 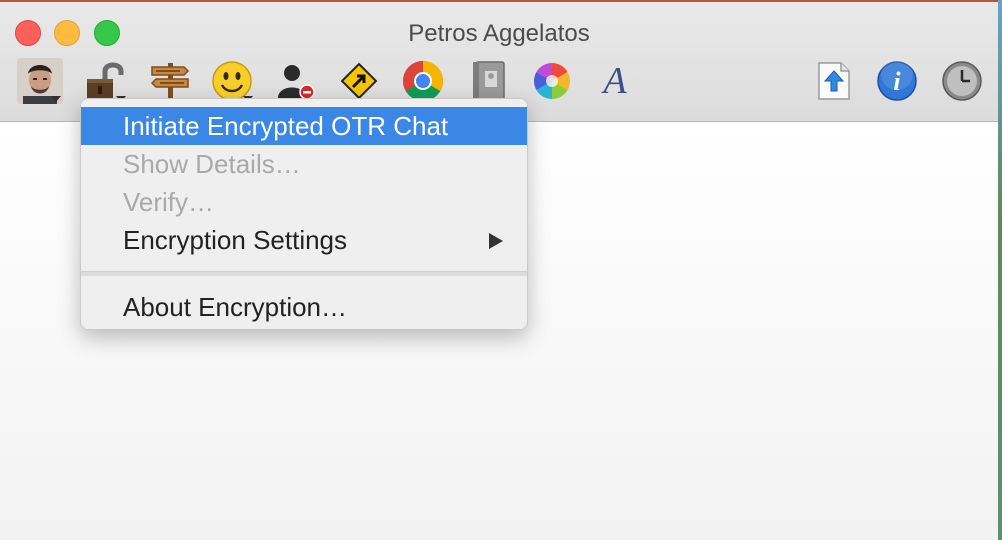 I want to click on font-icon: A, so click(x=615, y=81).